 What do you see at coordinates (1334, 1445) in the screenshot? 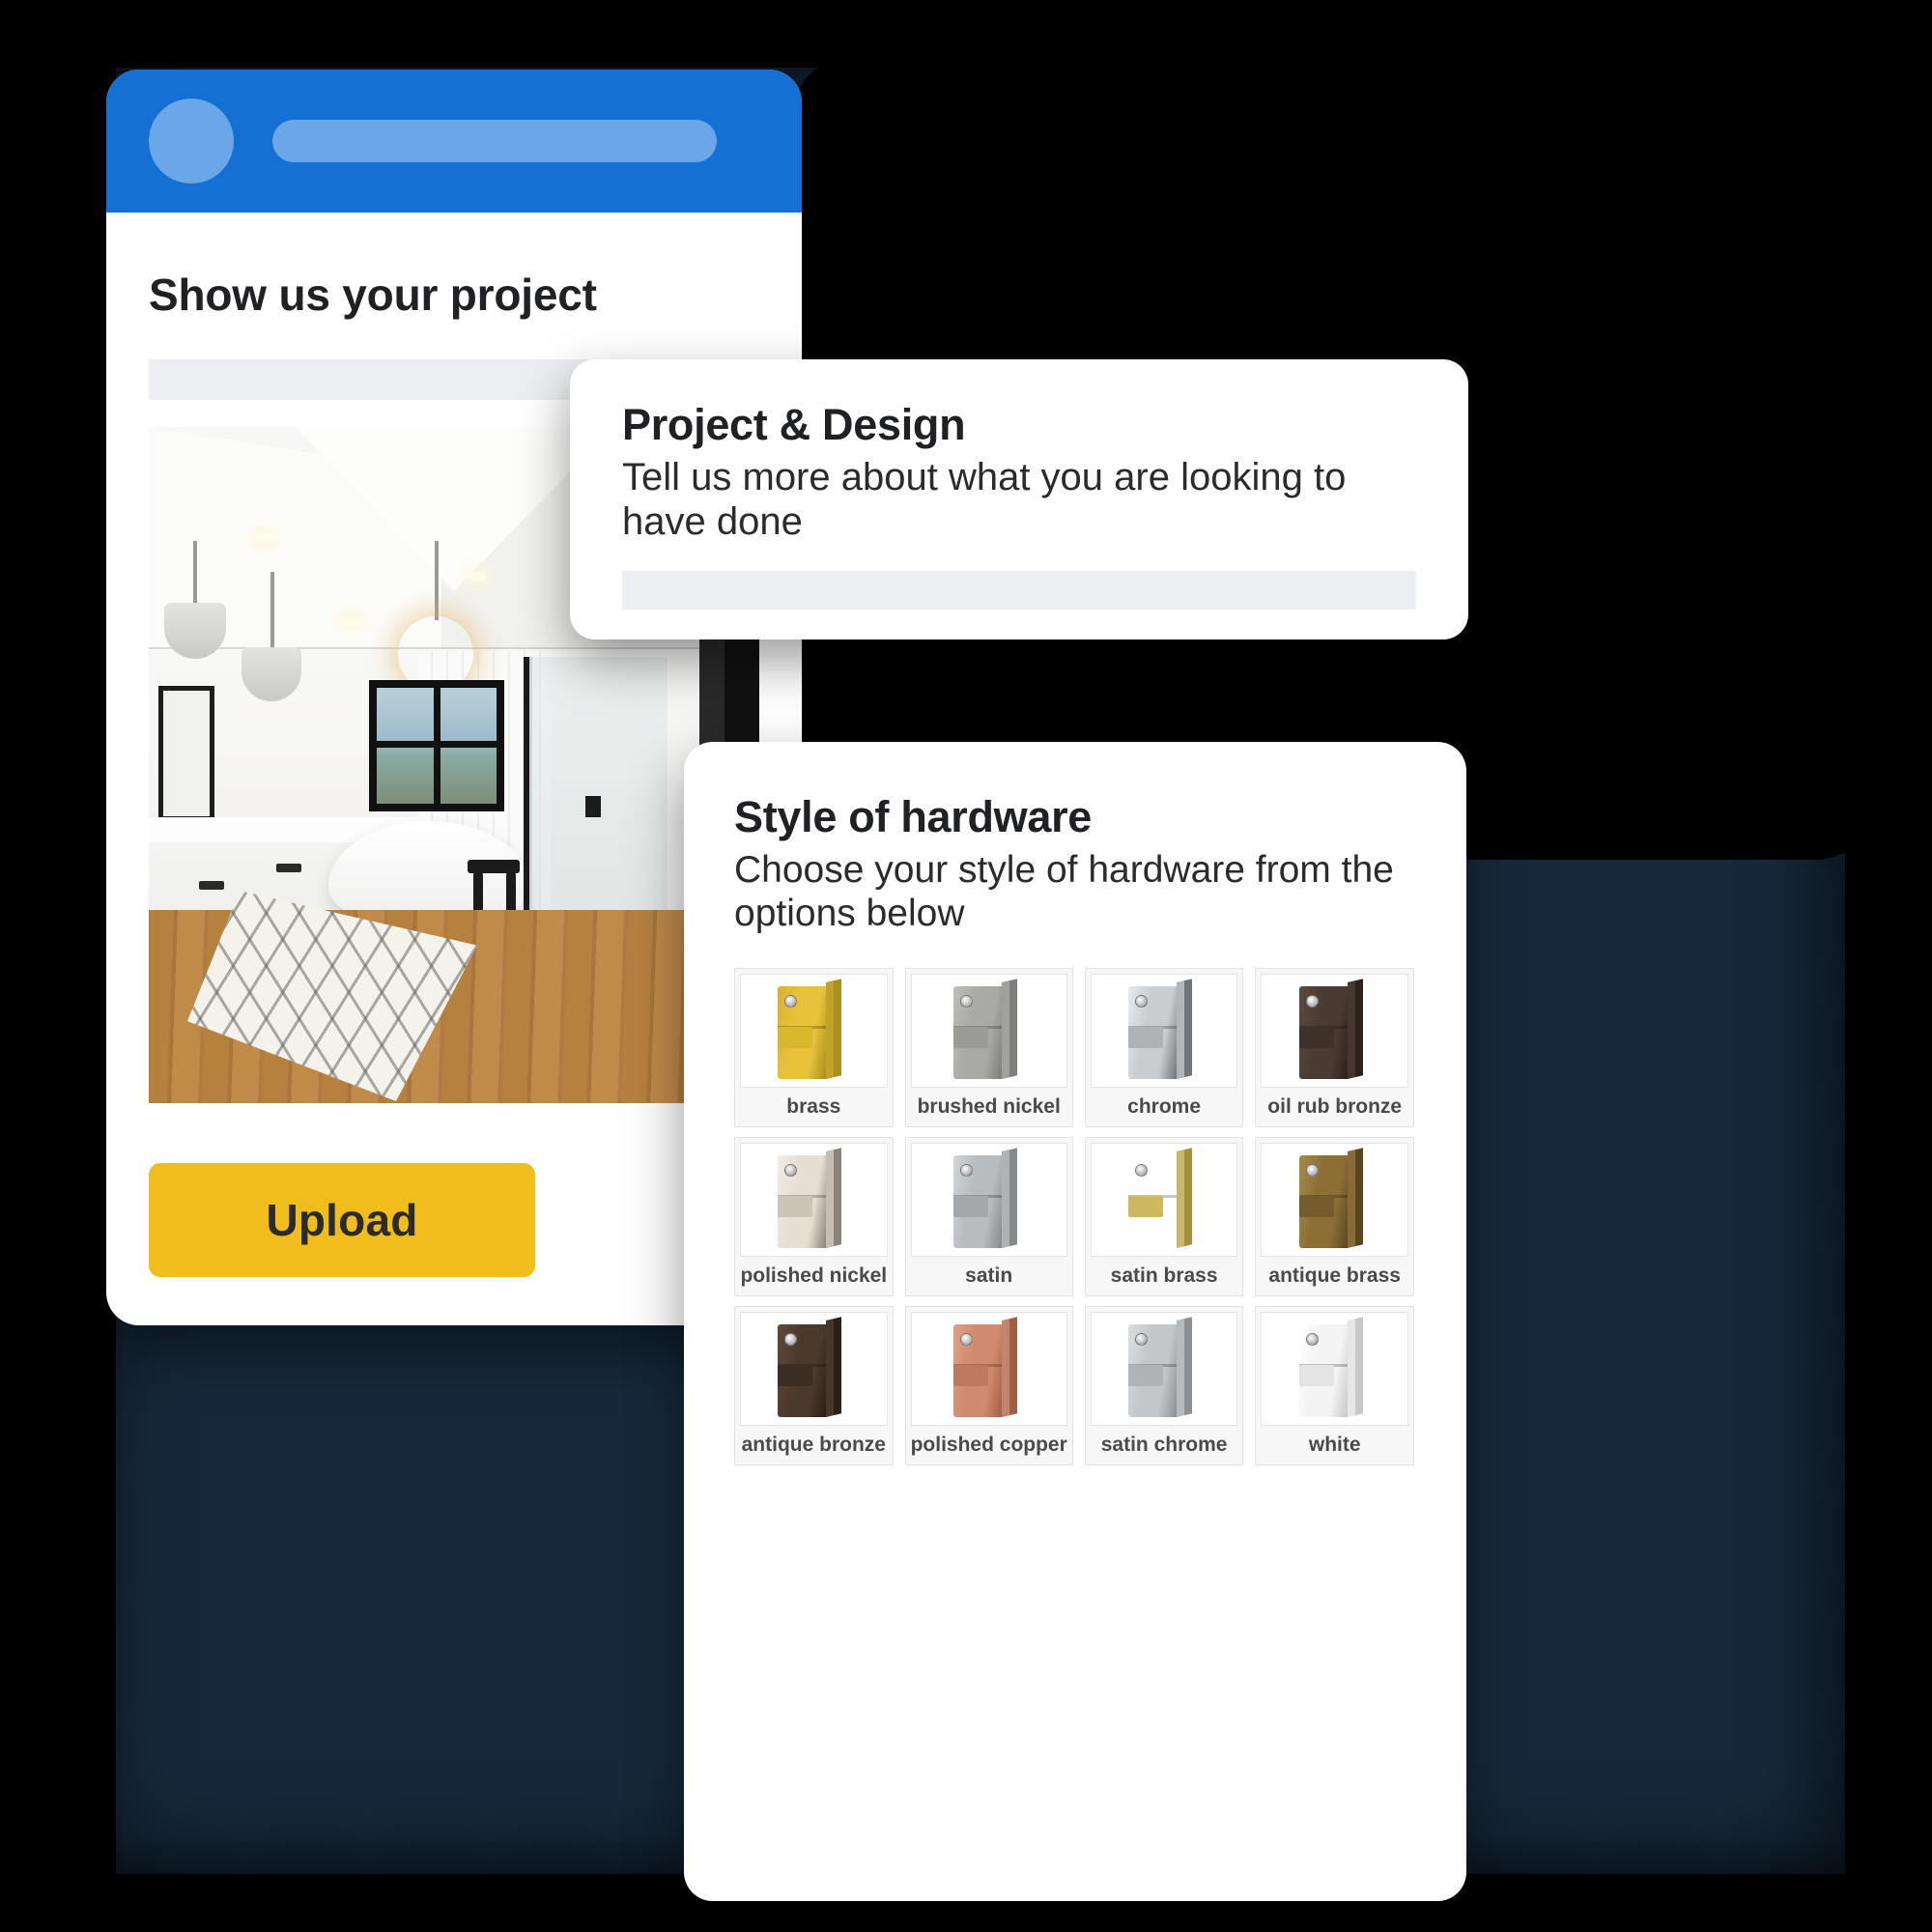
I see `hardware-swatch-label: white` at bounding box center [1334, 1445].